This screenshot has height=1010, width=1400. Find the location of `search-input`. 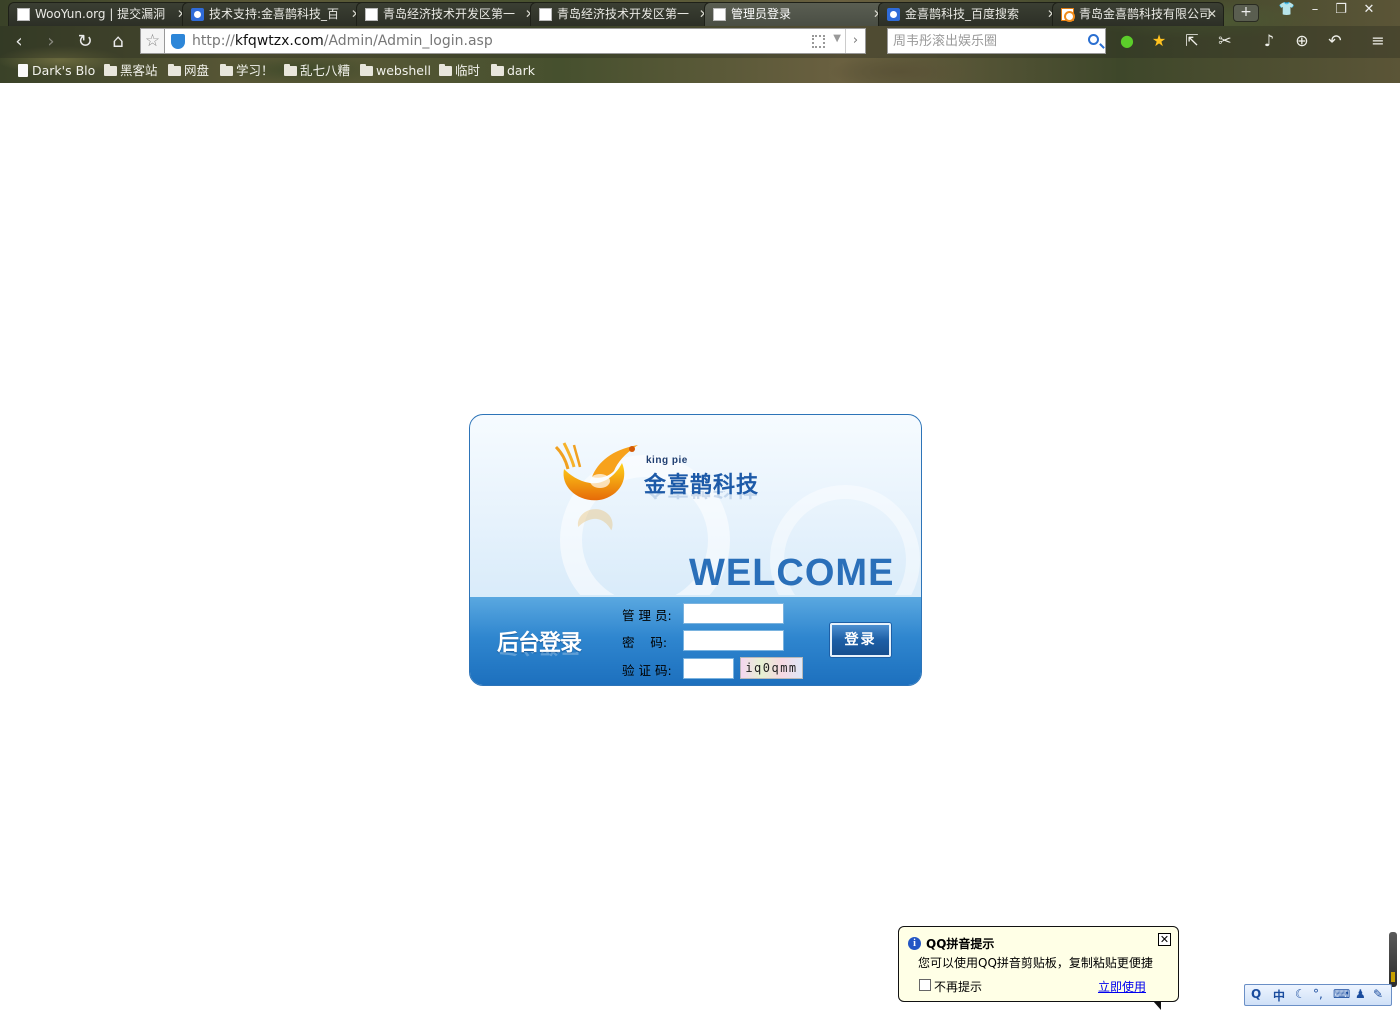

search-input is located at coordinates (988, 41).